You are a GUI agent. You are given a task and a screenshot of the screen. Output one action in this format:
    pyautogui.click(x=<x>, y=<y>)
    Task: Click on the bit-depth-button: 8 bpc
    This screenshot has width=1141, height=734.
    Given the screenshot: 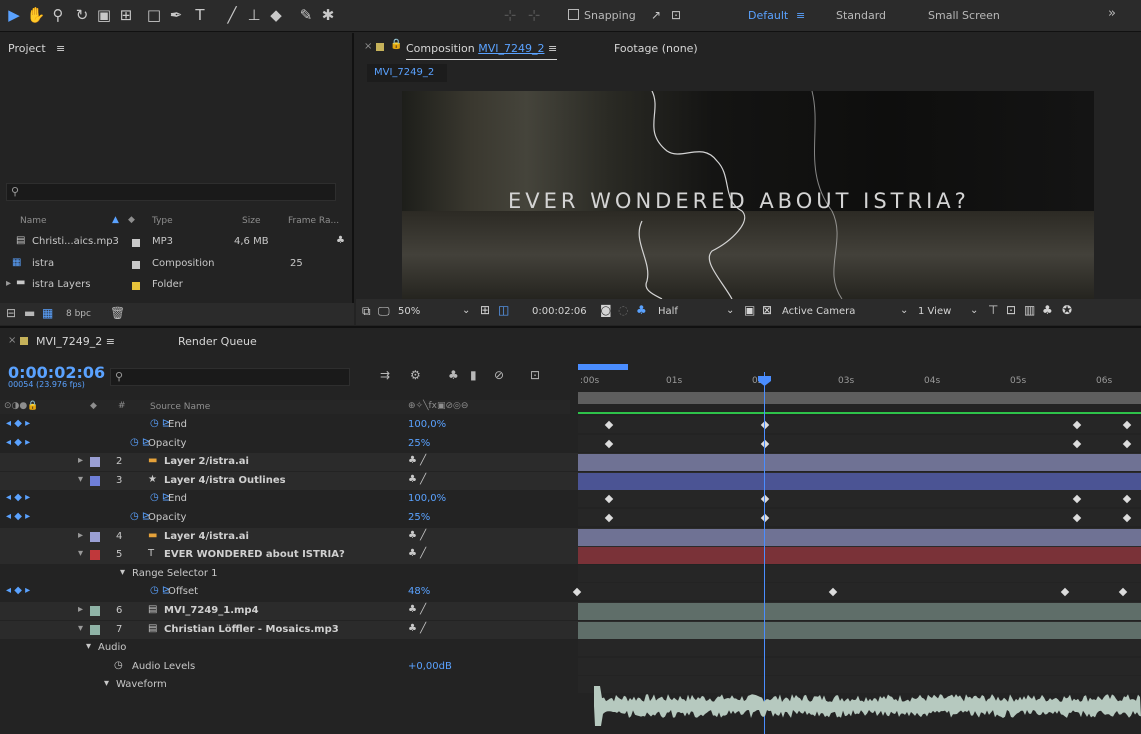 What is the action you would take?
    pyautogui.click(x=78, y=314)
    